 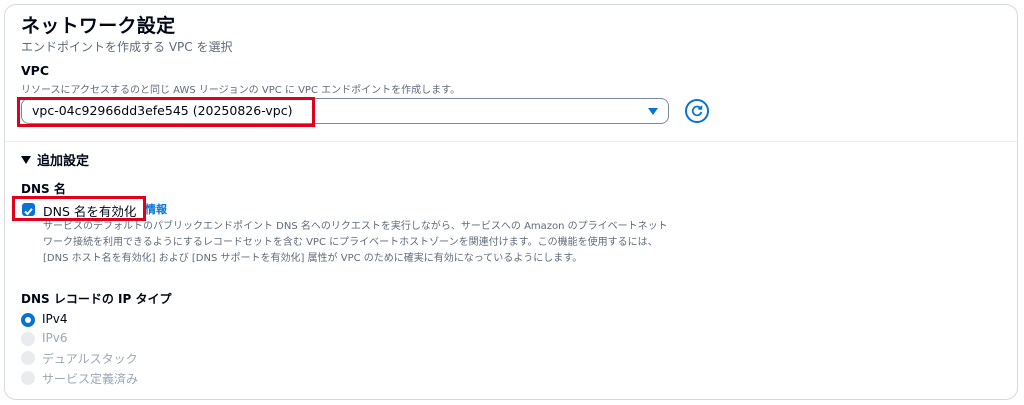 I want to click on radio-ipv4-label: IPv4, so click(x=55, y=319).